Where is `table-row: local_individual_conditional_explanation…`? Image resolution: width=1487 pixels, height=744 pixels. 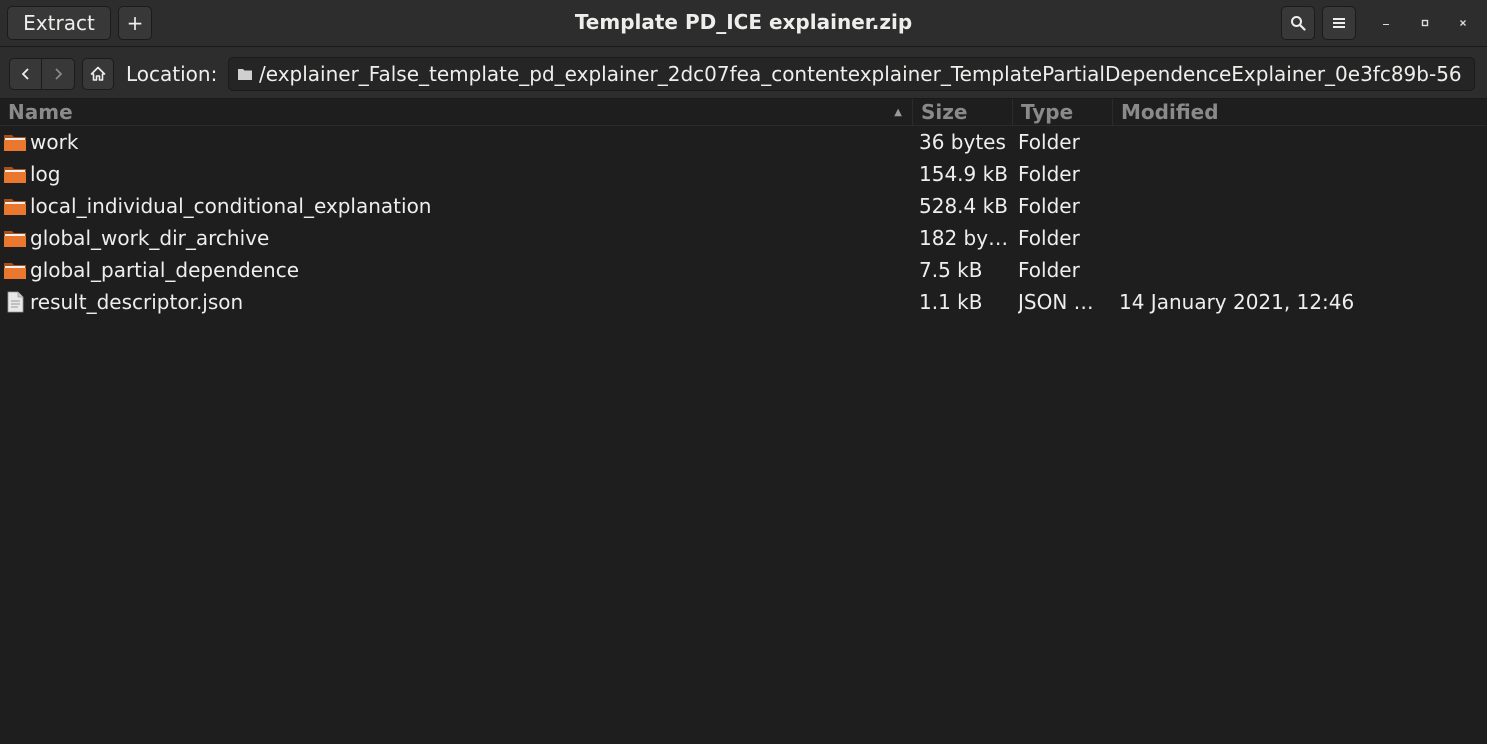 table-row: local_individual_conditional_explanation… is located at coordinates (743, 206).